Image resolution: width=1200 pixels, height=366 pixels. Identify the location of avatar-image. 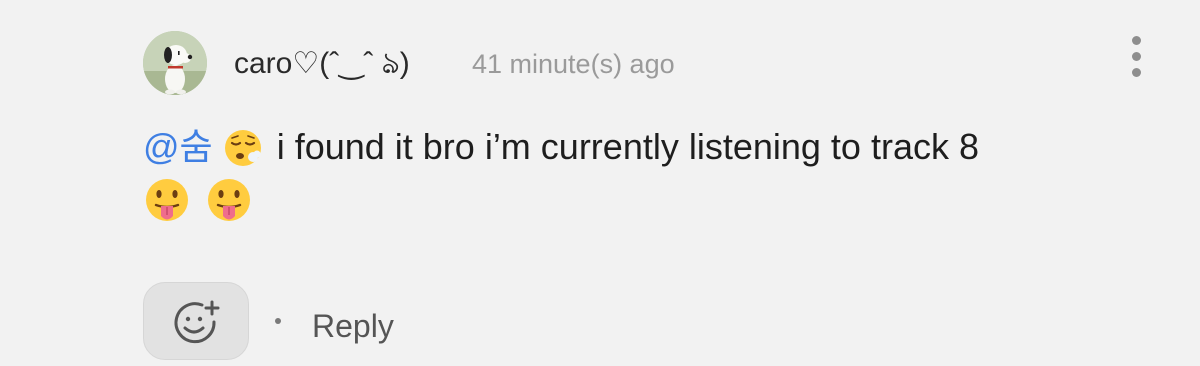
(175, 63).